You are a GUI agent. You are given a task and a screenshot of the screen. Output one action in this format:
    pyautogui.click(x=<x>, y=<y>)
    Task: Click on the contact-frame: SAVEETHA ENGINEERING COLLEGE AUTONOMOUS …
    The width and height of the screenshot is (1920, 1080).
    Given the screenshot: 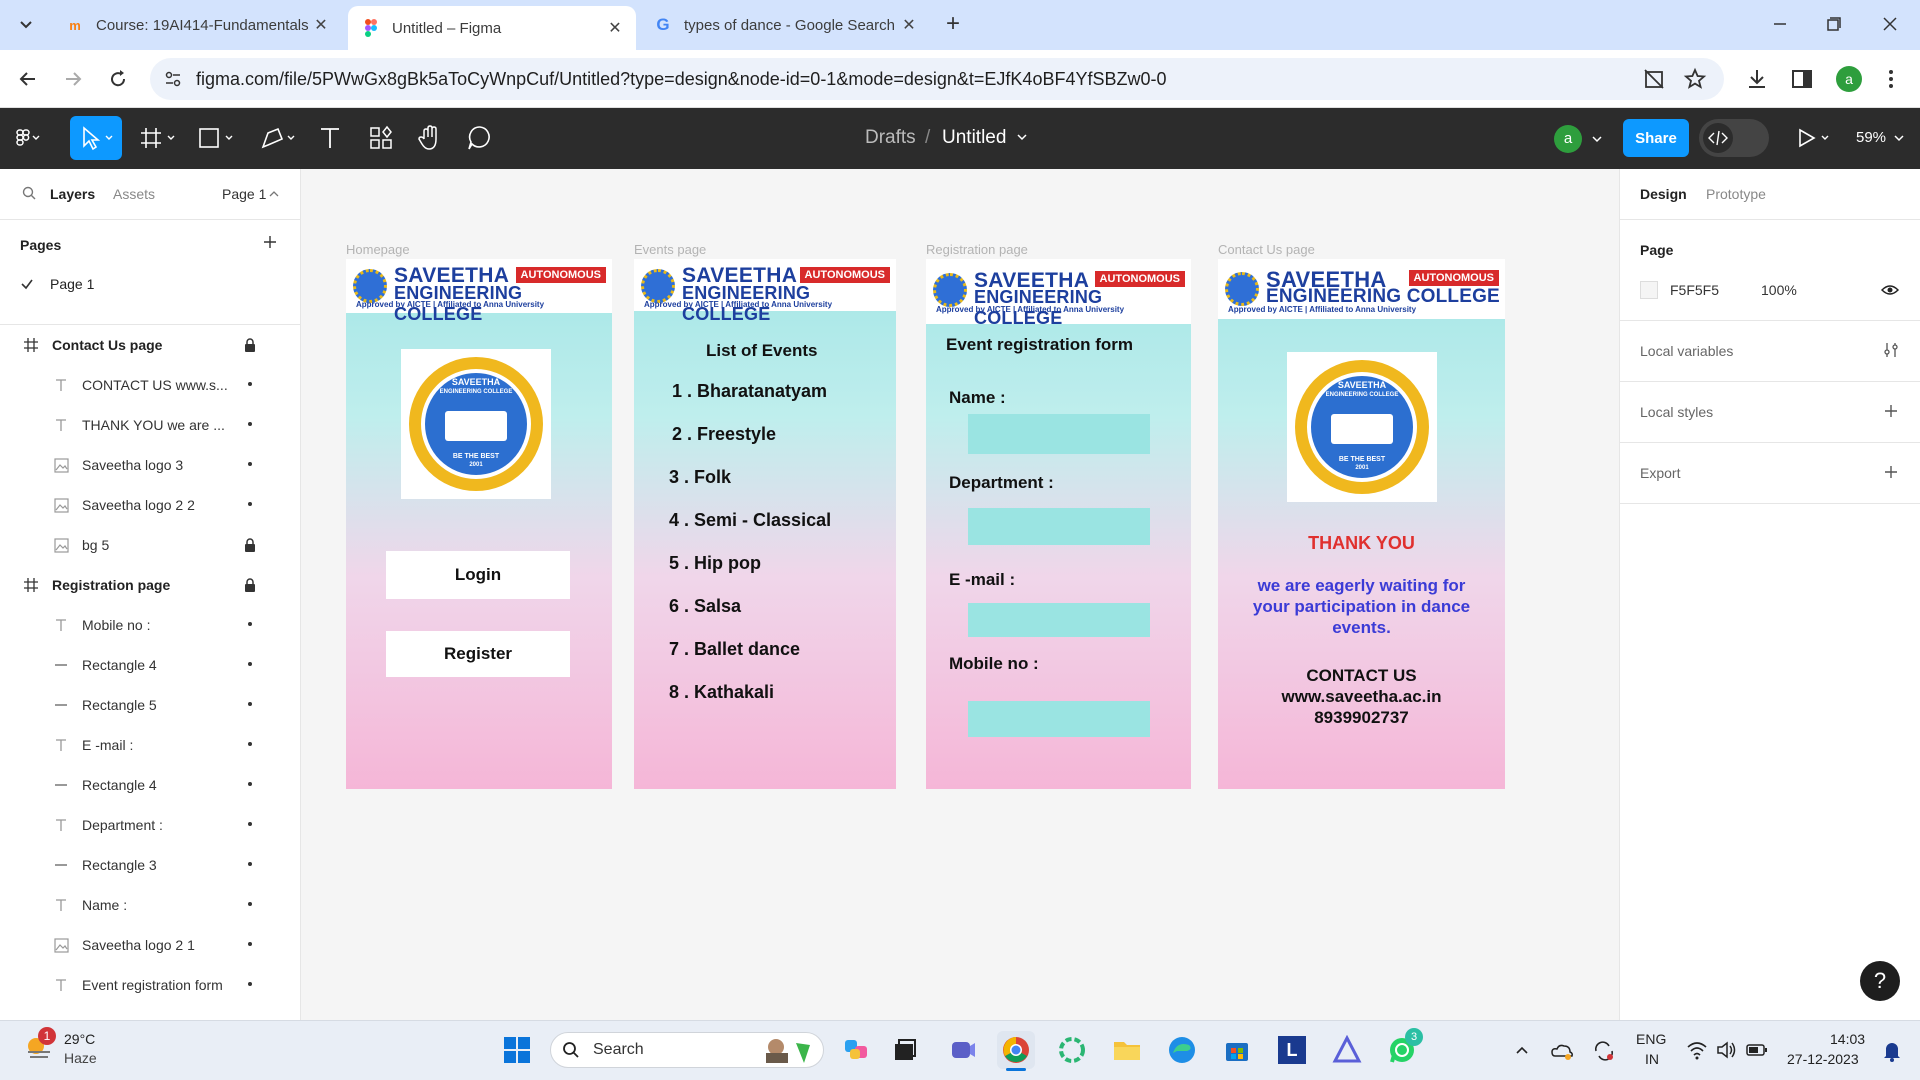 What is the action you would take?
    pyautogui.click(x=1361, y=524)
    